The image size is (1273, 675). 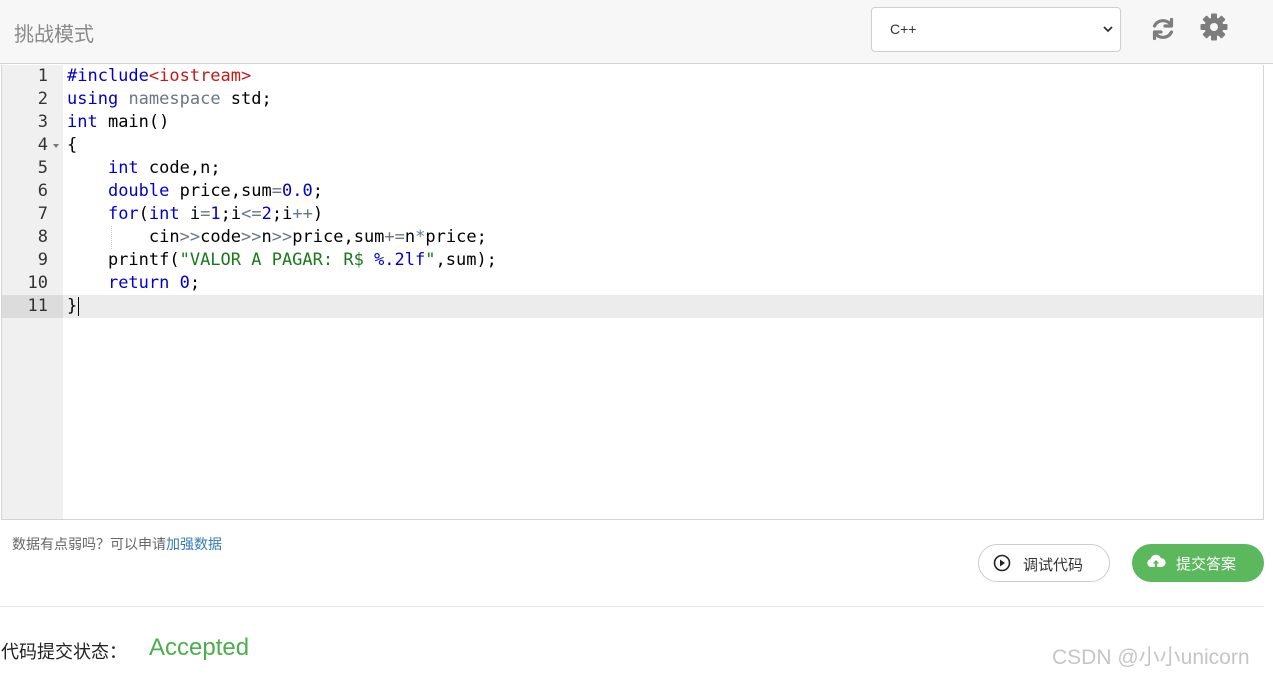 What do you see at coordinates (42, 122) in the screenshot?
I see `line-number: 3` at bounding box center [42, 122].